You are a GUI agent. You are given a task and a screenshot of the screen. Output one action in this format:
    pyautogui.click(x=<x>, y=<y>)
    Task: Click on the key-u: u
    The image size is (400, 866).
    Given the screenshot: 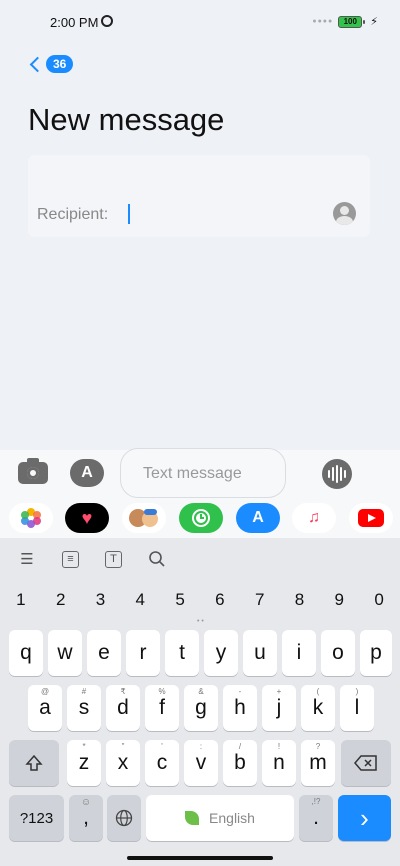 What is the action you would take?
    pyautogui.click(x=260, y=653)
    